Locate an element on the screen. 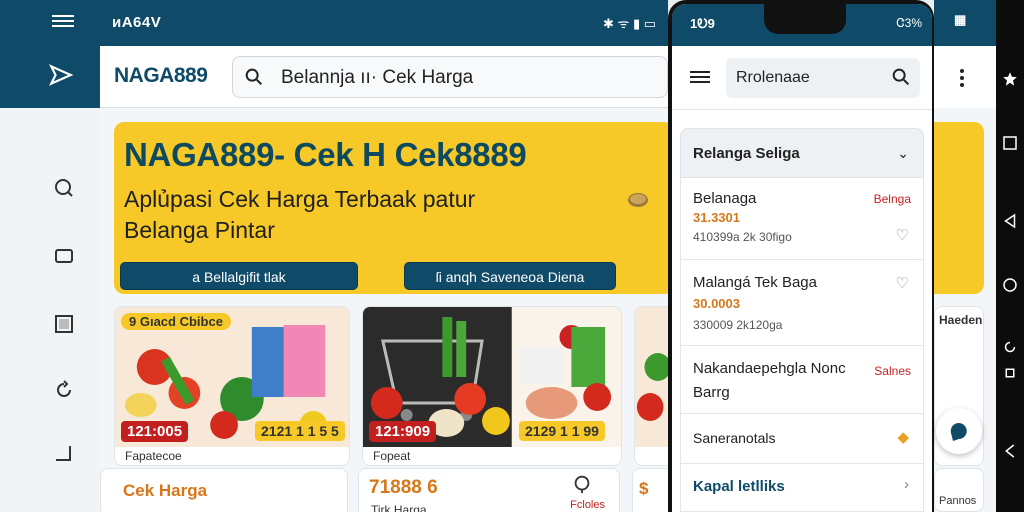 Image resolution: width=1024 pixels, height=512 pixels. section-header: Relanga Seliga ⌄ is located at coordinates (802, 153).